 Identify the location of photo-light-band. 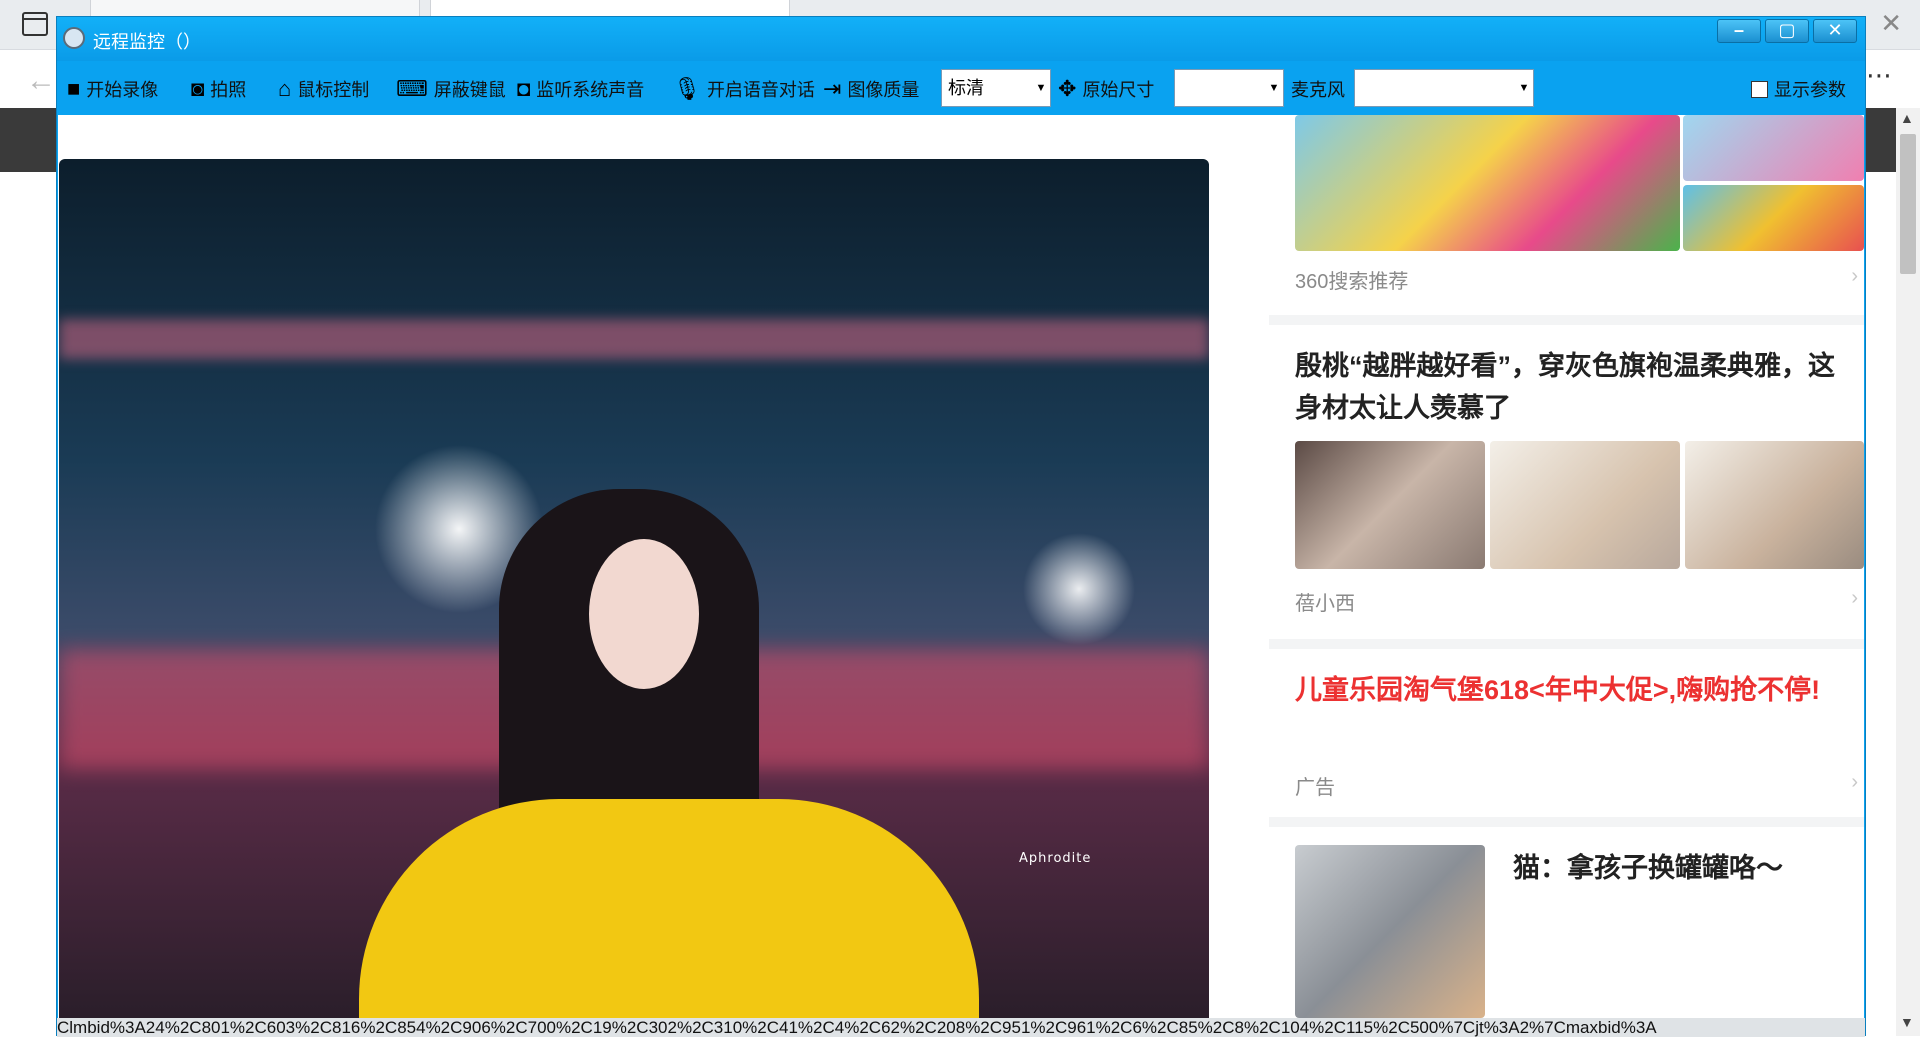
(634, 339).